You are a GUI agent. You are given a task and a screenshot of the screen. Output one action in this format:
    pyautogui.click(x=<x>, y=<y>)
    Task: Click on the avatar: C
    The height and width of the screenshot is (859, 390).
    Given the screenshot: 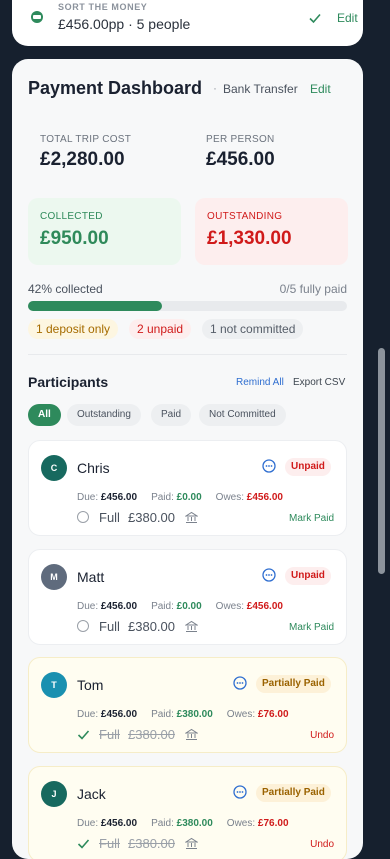 What is the action you would take?
    pyautogui.click(x=54, y=468)
    